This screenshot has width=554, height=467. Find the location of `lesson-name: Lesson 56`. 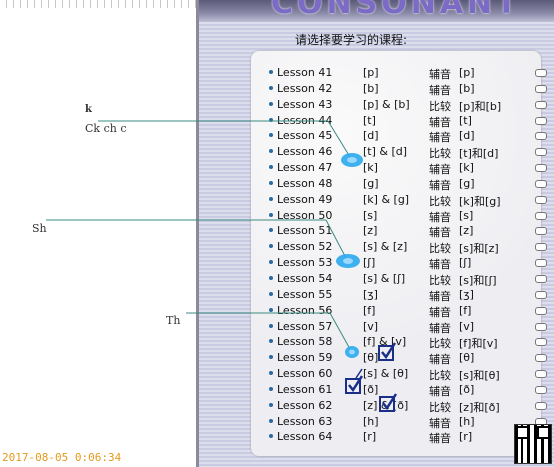

lesson-name: Lesson 56 is located at coordinates (304, 310).